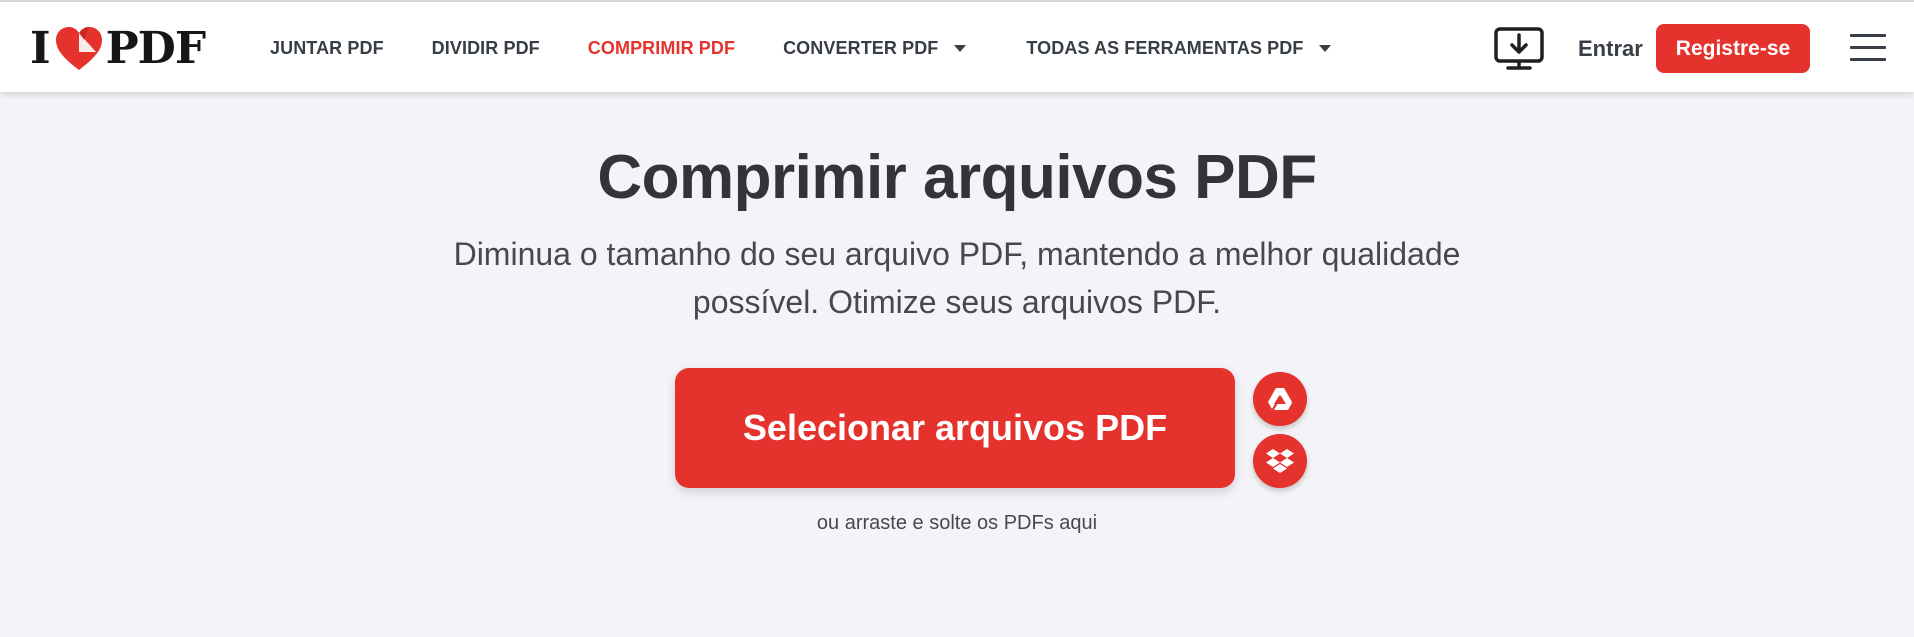 This screenshot has width=1914, height=637. I want to click on nav-comprimir-pdf-label: COMPRIMIR PDF, so click(661, 47).